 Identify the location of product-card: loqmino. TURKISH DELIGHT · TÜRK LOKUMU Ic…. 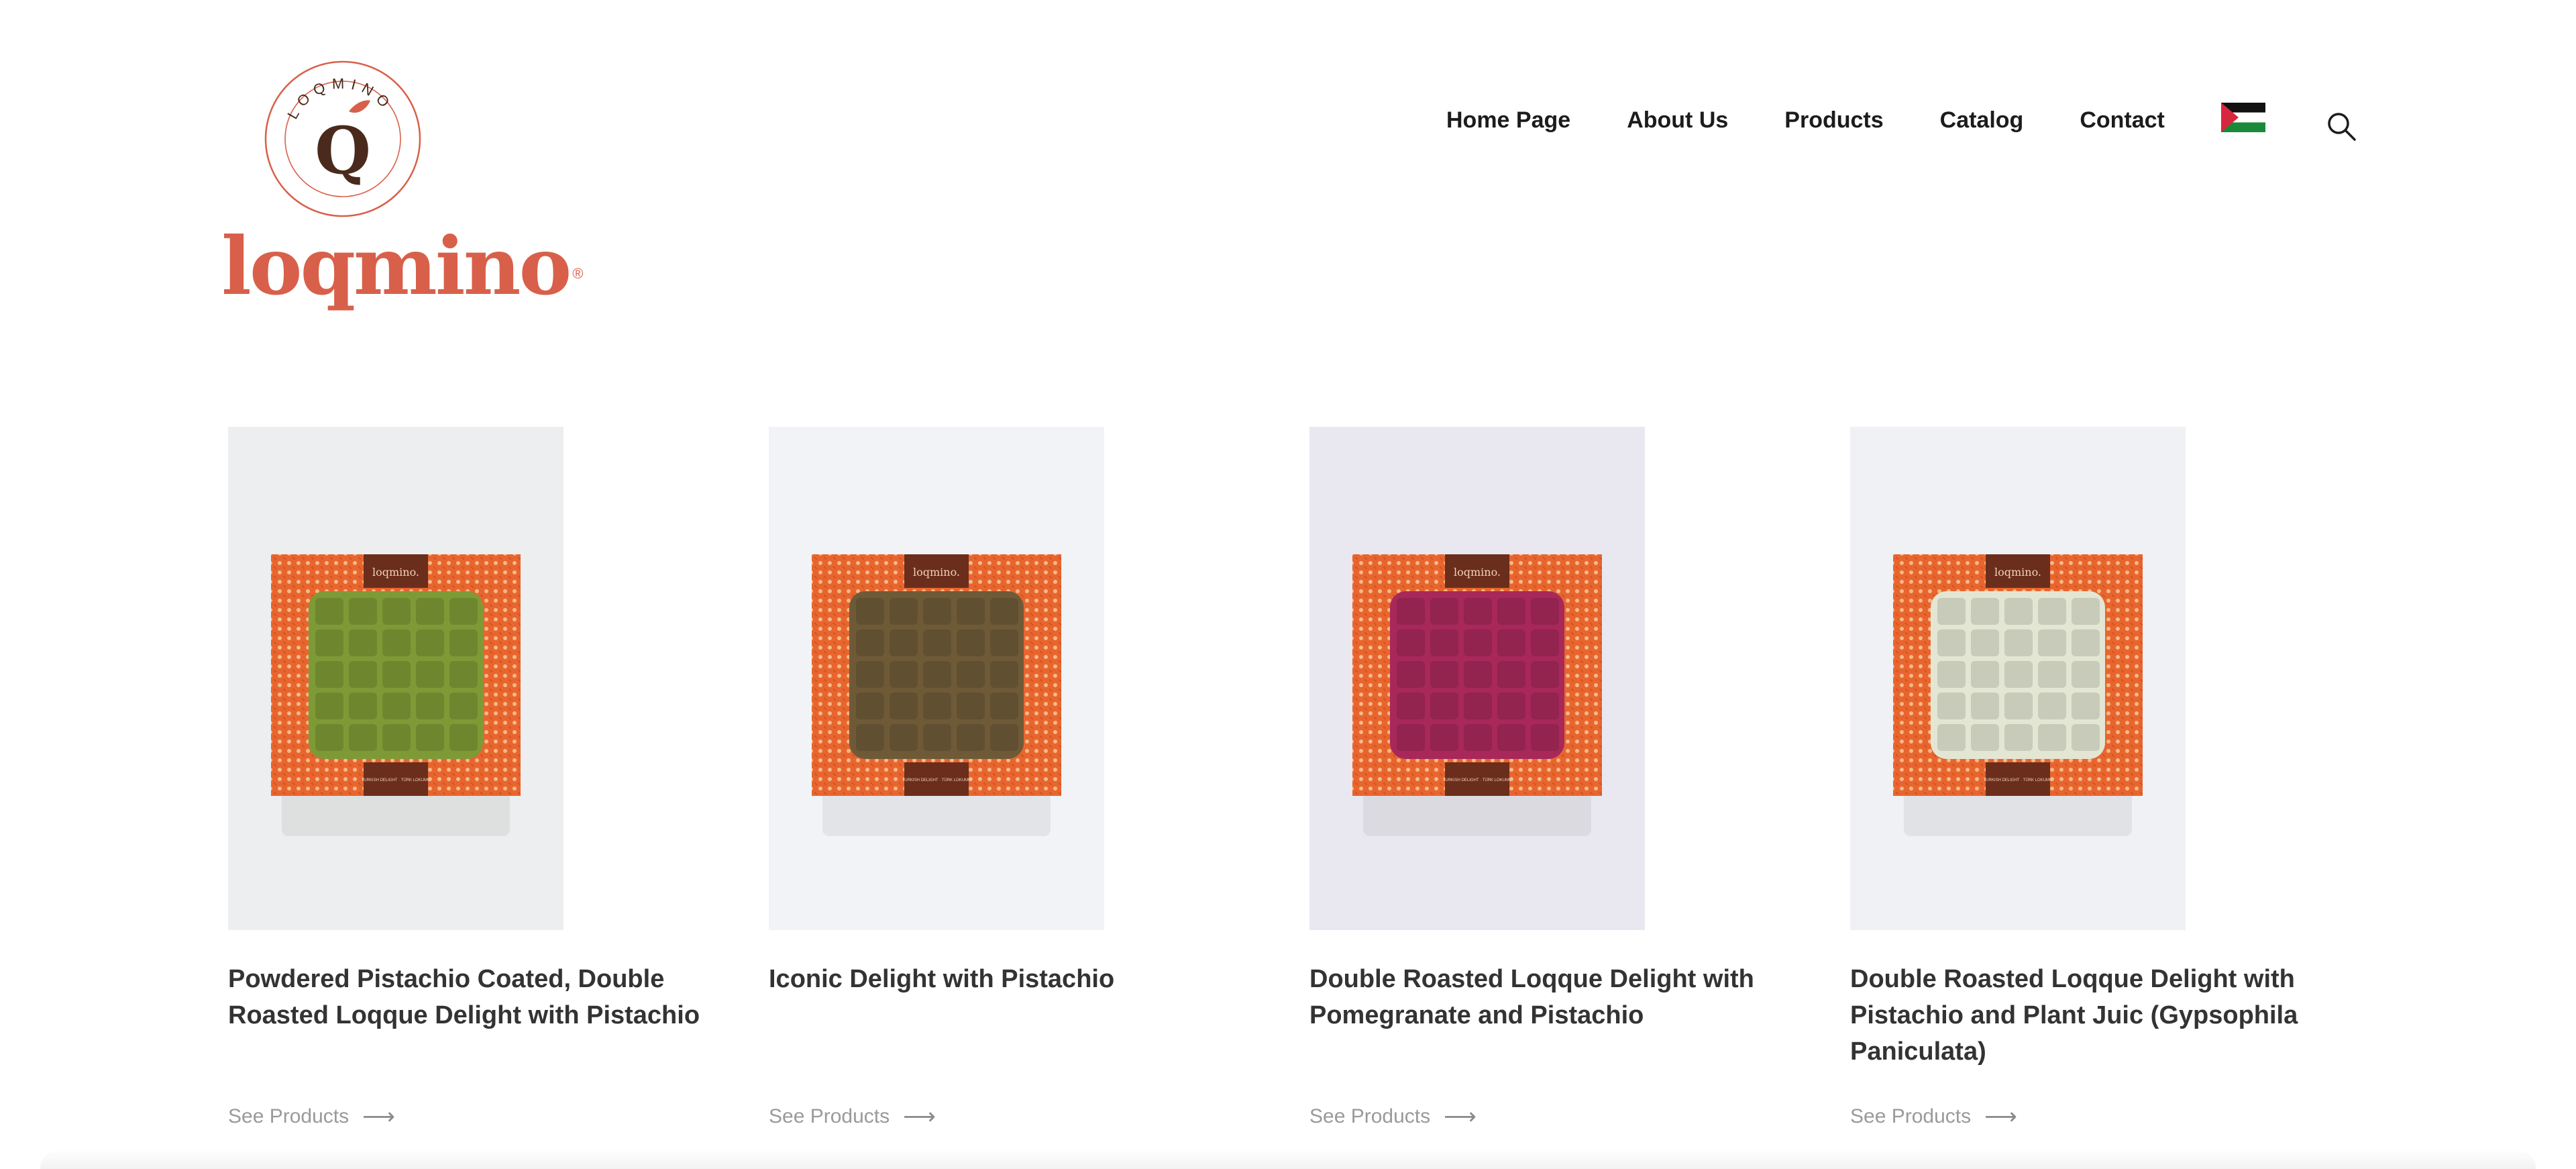
(1010, 782).